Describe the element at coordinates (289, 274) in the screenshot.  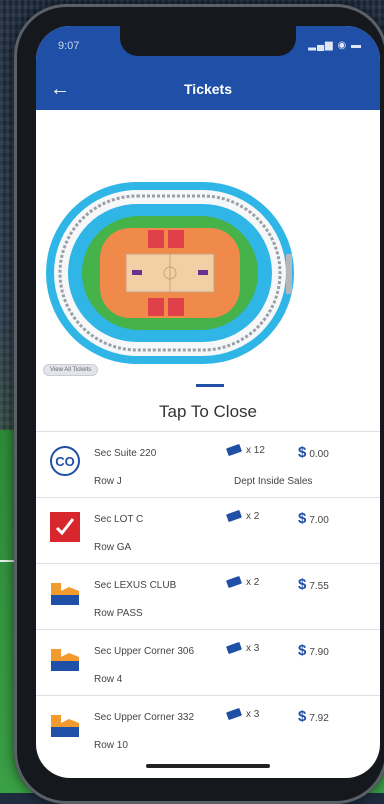
I see `end-section-gray` at that location.